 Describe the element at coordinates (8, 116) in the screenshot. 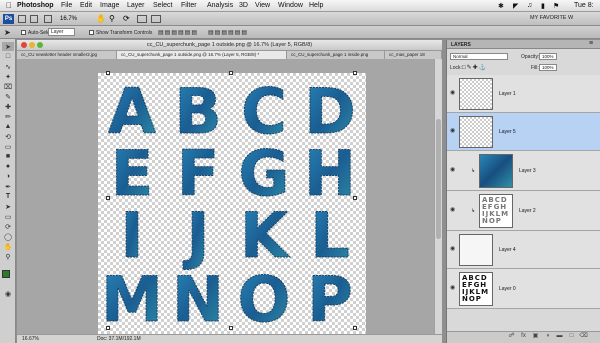

I see `brush-tool-icon: ✏` at that location.